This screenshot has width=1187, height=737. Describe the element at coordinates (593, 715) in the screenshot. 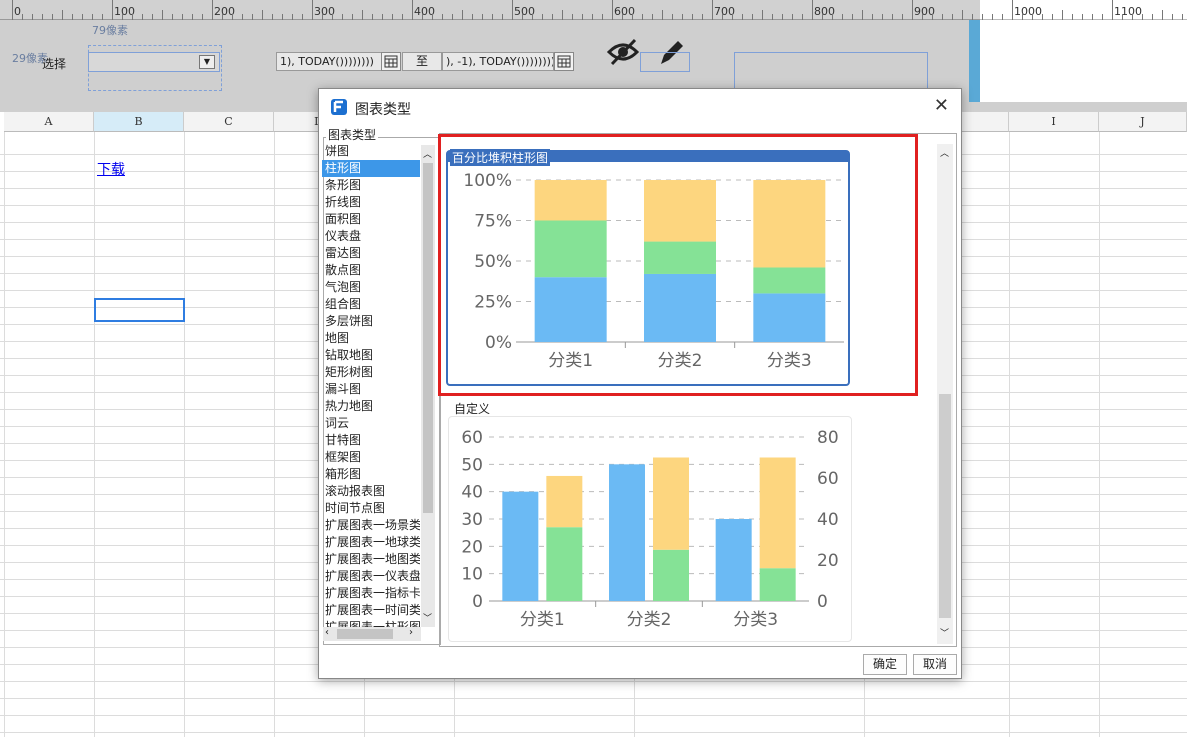

I see `grid-hline` at that location.